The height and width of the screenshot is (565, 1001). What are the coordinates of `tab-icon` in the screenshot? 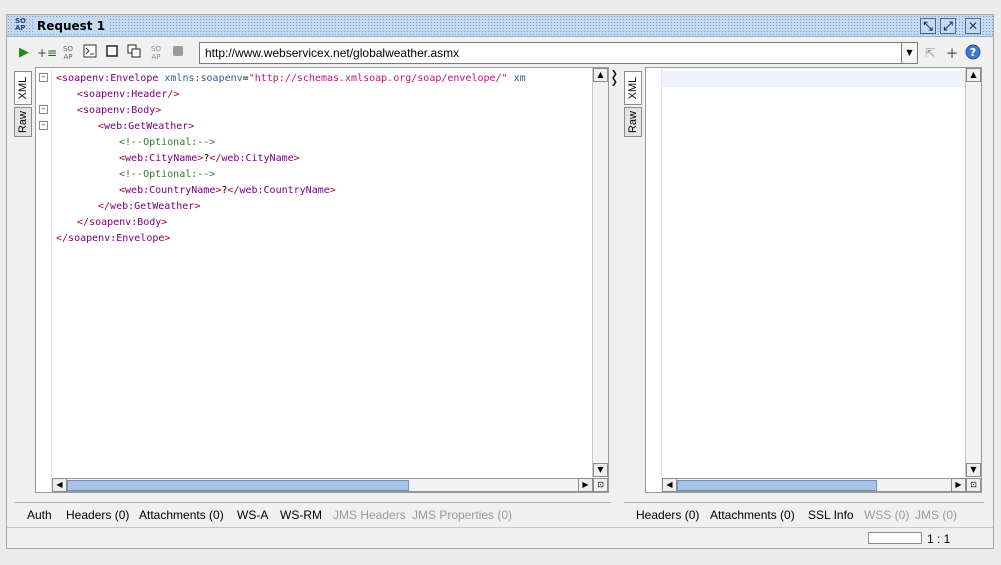 It's located at (112, 53).